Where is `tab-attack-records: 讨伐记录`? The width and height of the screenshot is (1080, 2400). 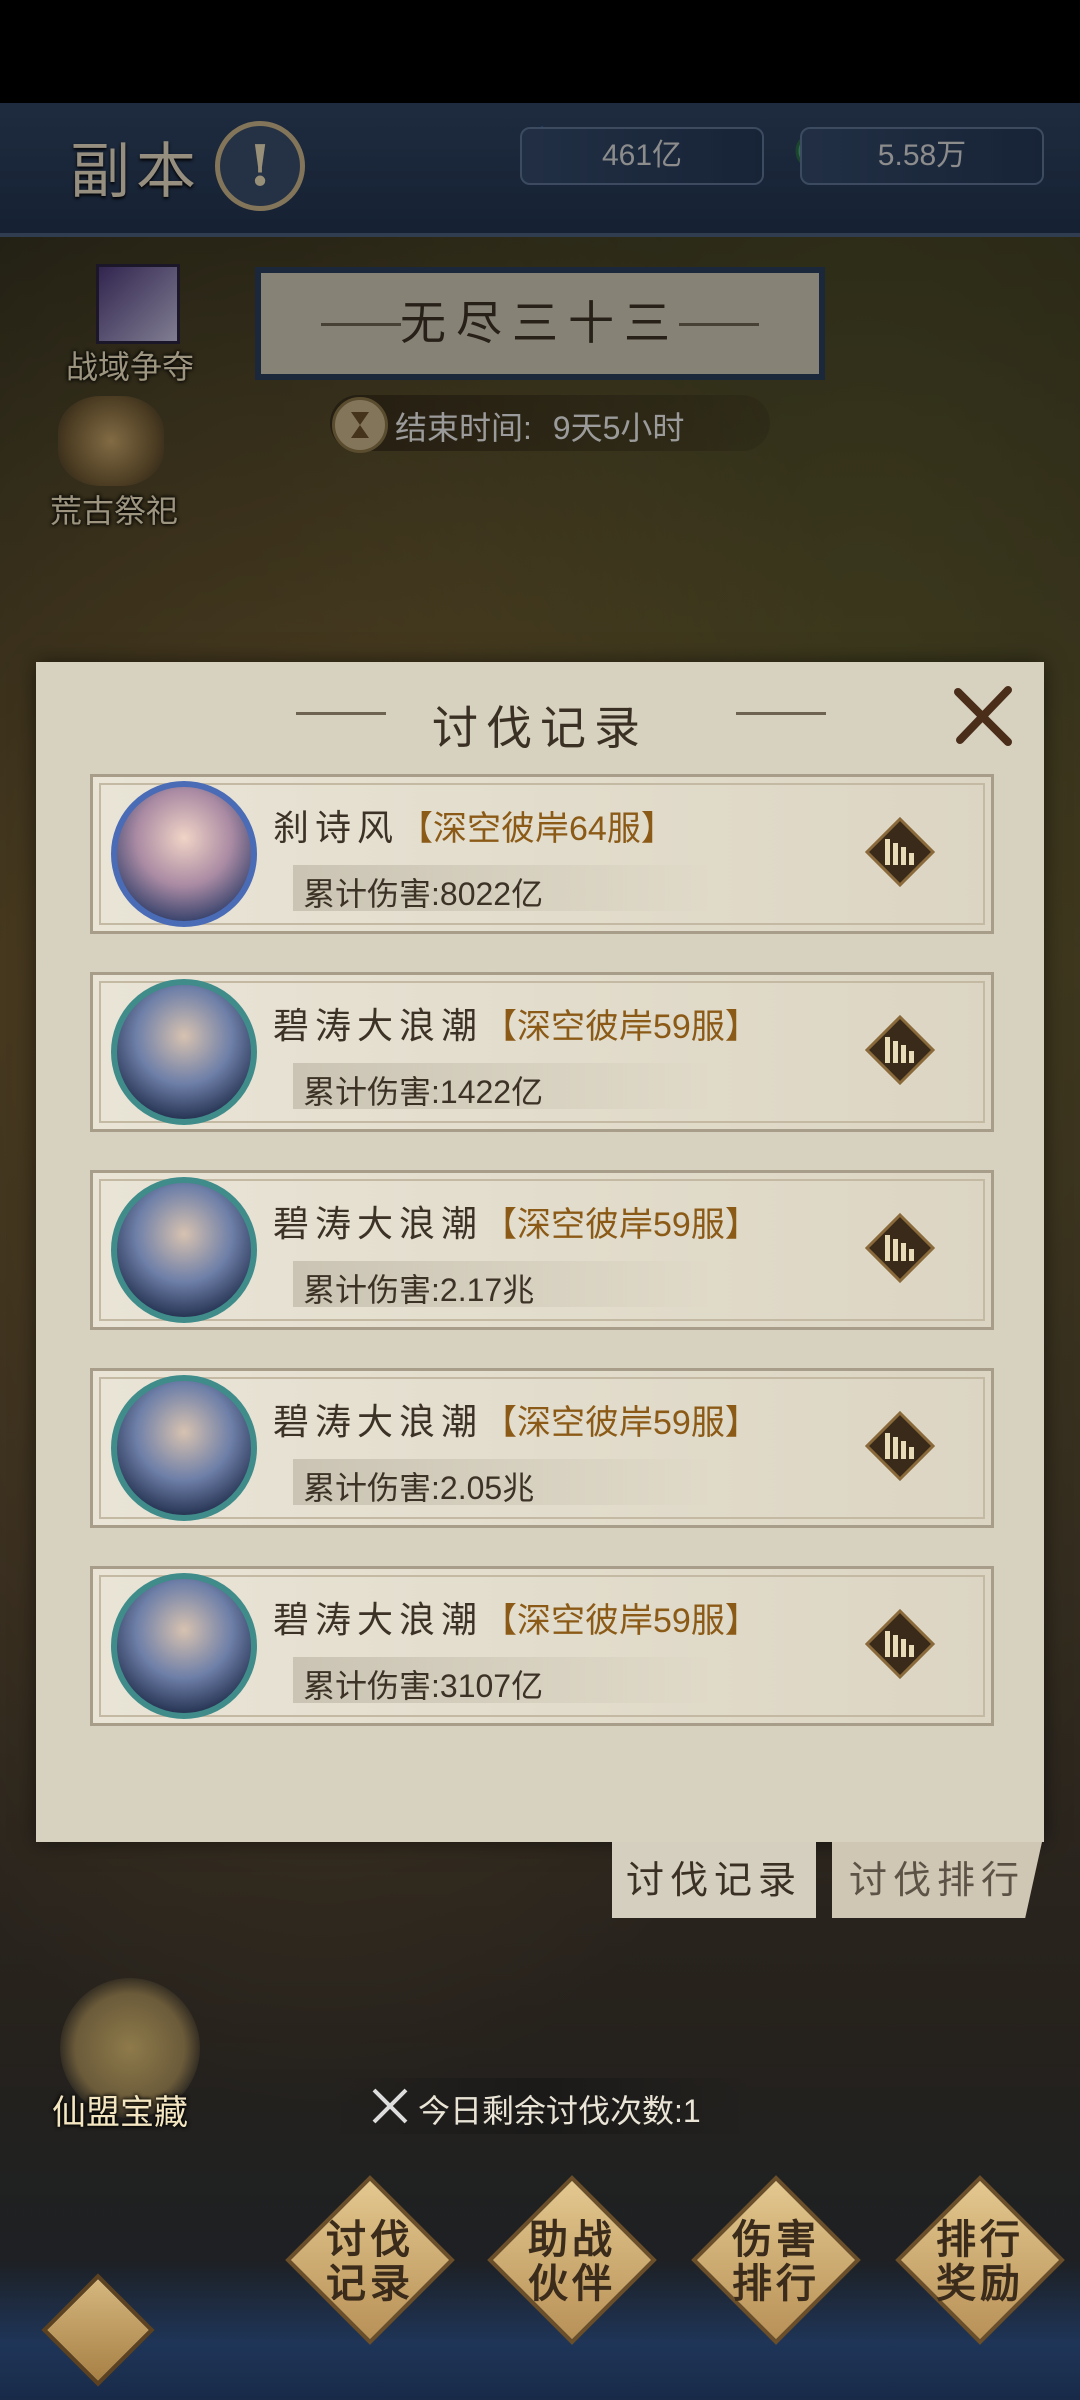 tab-attack-records: 讨伐记录 is located at coordinates (714, 1880).